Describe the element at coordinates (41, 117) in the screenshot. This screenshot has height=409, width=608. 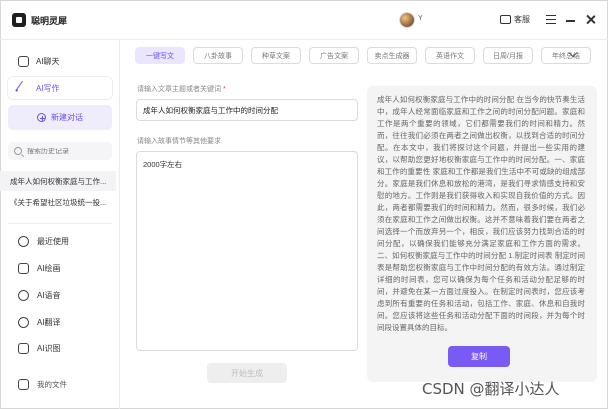
I see `plus-circle-icon` at that location.